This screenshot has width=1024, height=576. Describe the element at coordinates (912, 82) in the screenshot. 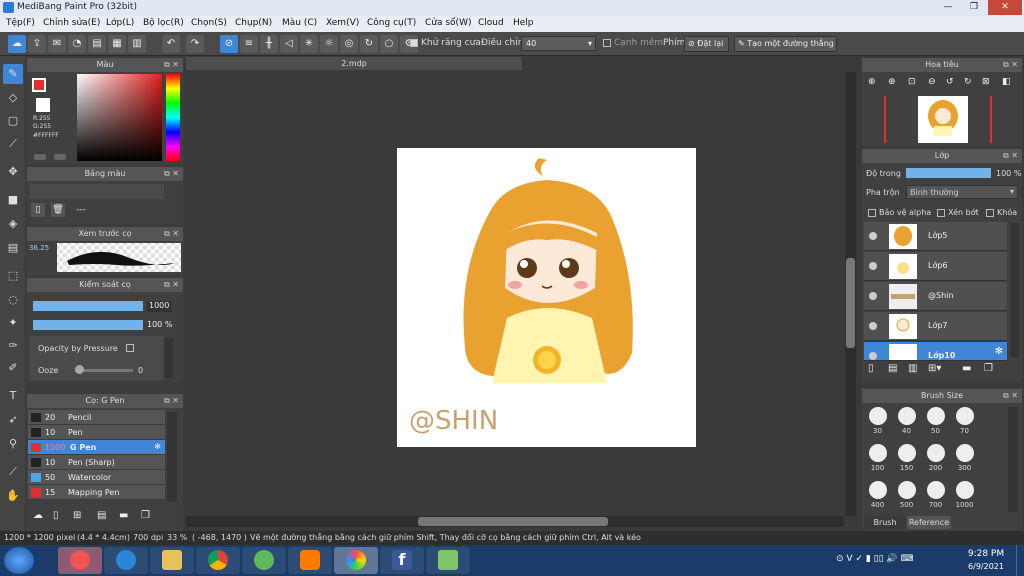

I see `fit-window-icon: ⊡` at that location.